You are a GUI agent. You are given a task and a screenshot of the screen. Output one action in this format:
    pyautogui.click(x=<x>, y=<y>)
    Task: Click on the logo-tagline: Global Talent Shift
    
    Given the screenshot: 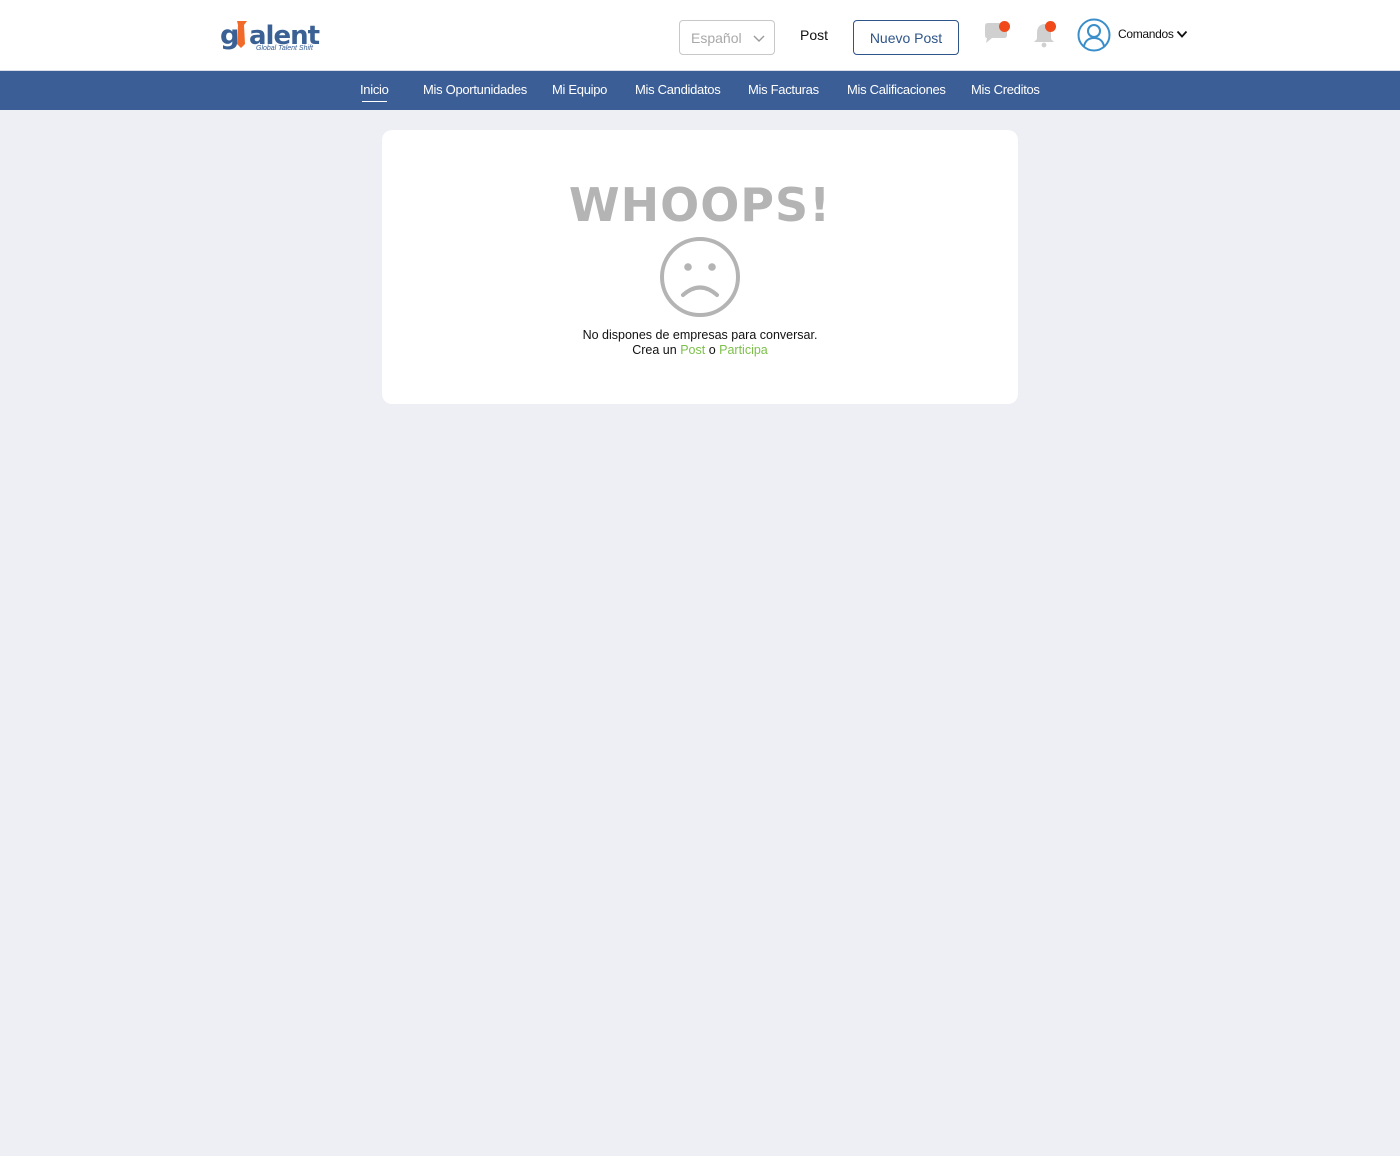 What is the action you would take?
    pyautogui.click(x=284, y=48)
    